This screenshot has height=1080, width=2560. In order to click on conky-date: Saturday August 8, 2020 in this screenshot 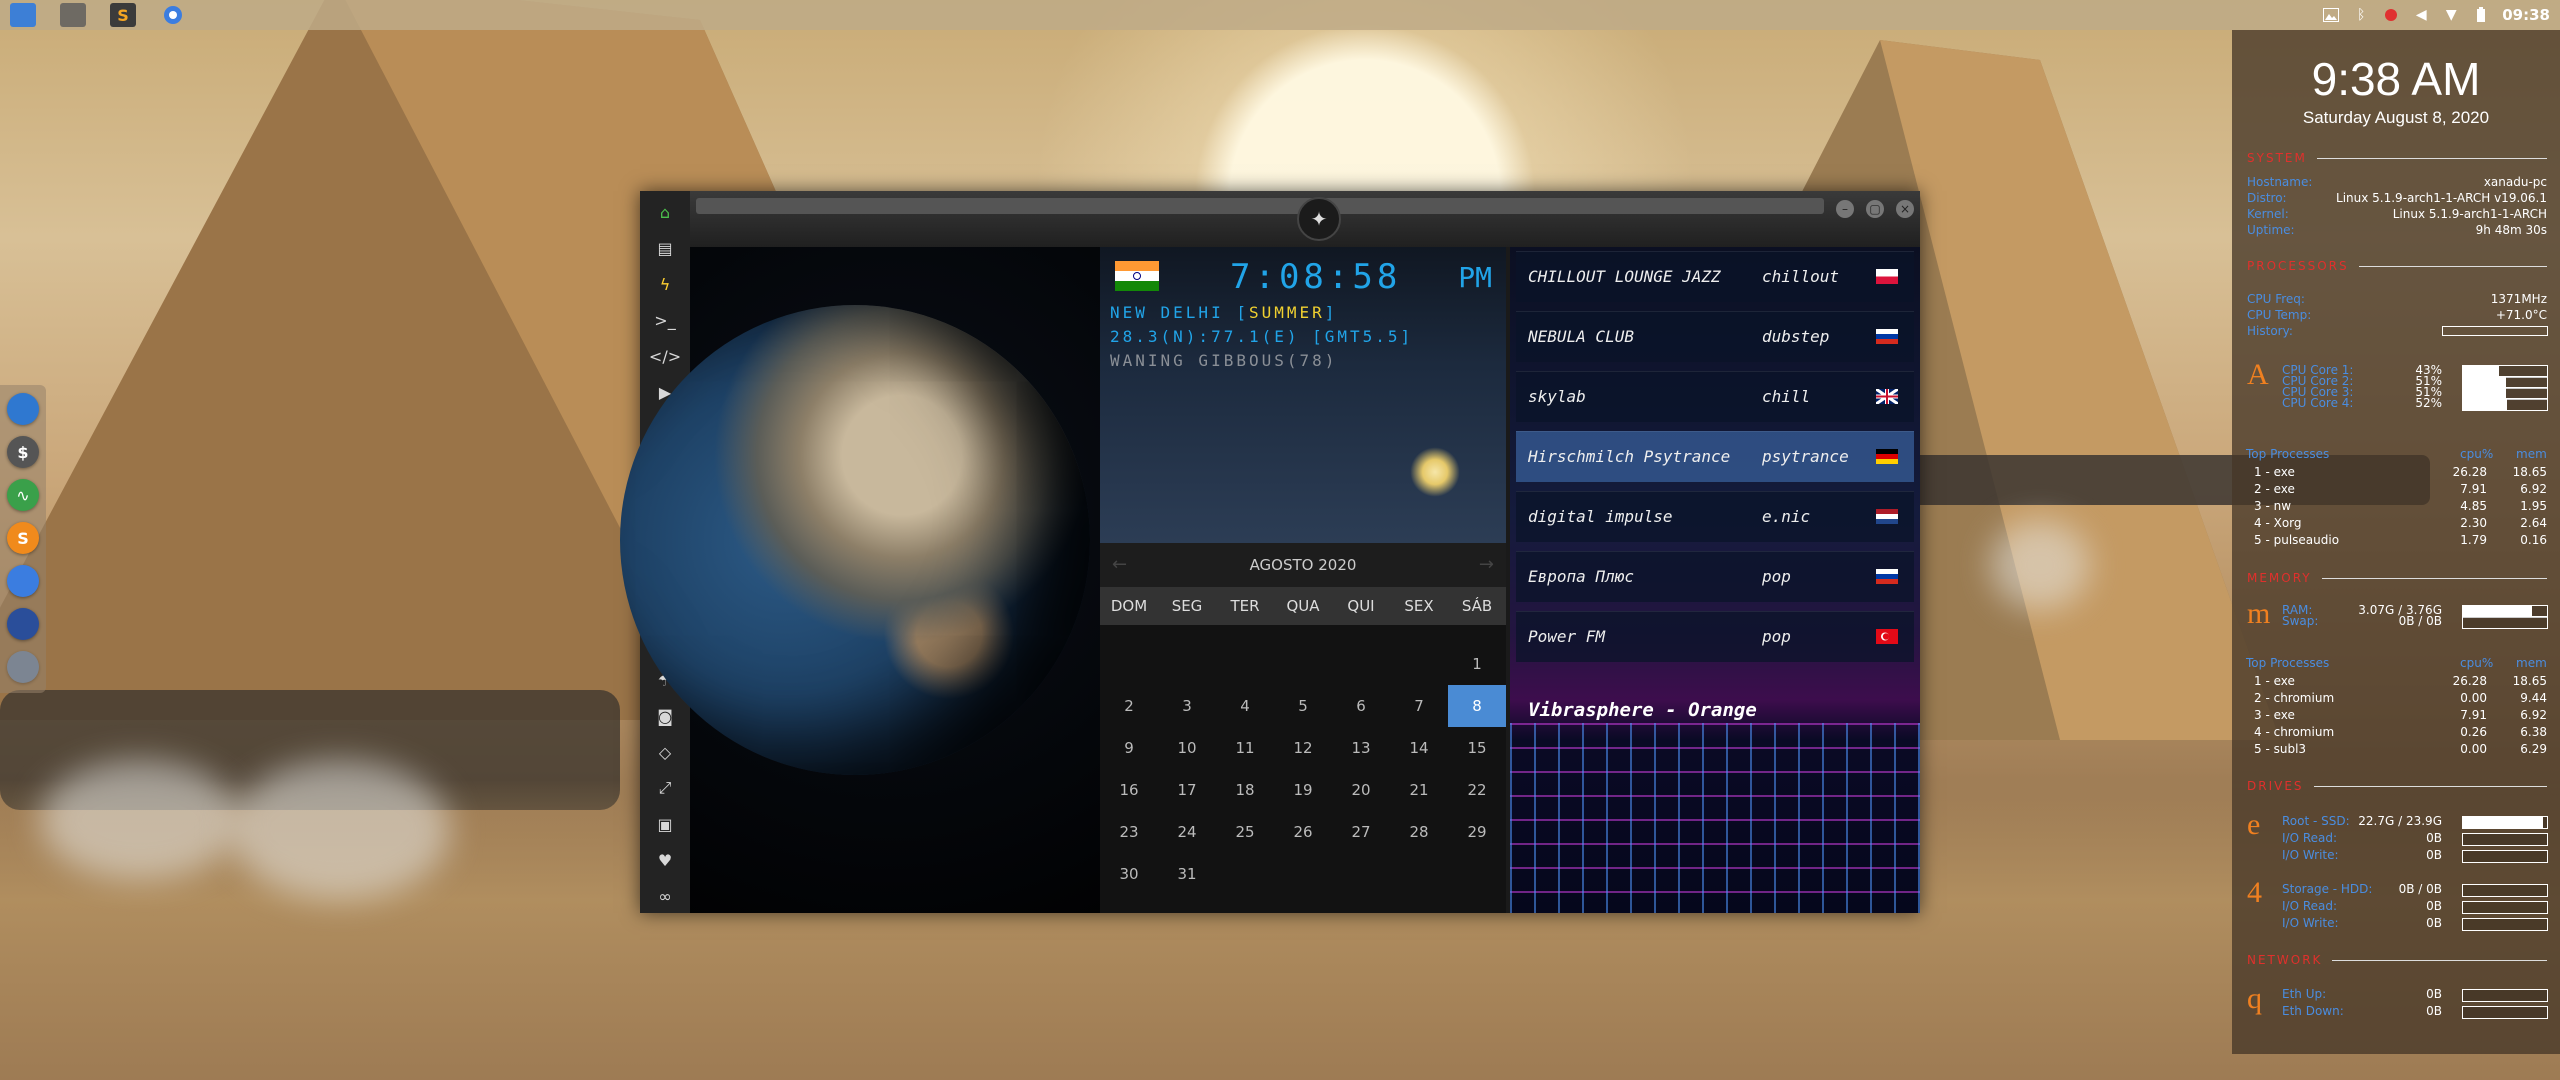, I will do `click(2396, 117)`.